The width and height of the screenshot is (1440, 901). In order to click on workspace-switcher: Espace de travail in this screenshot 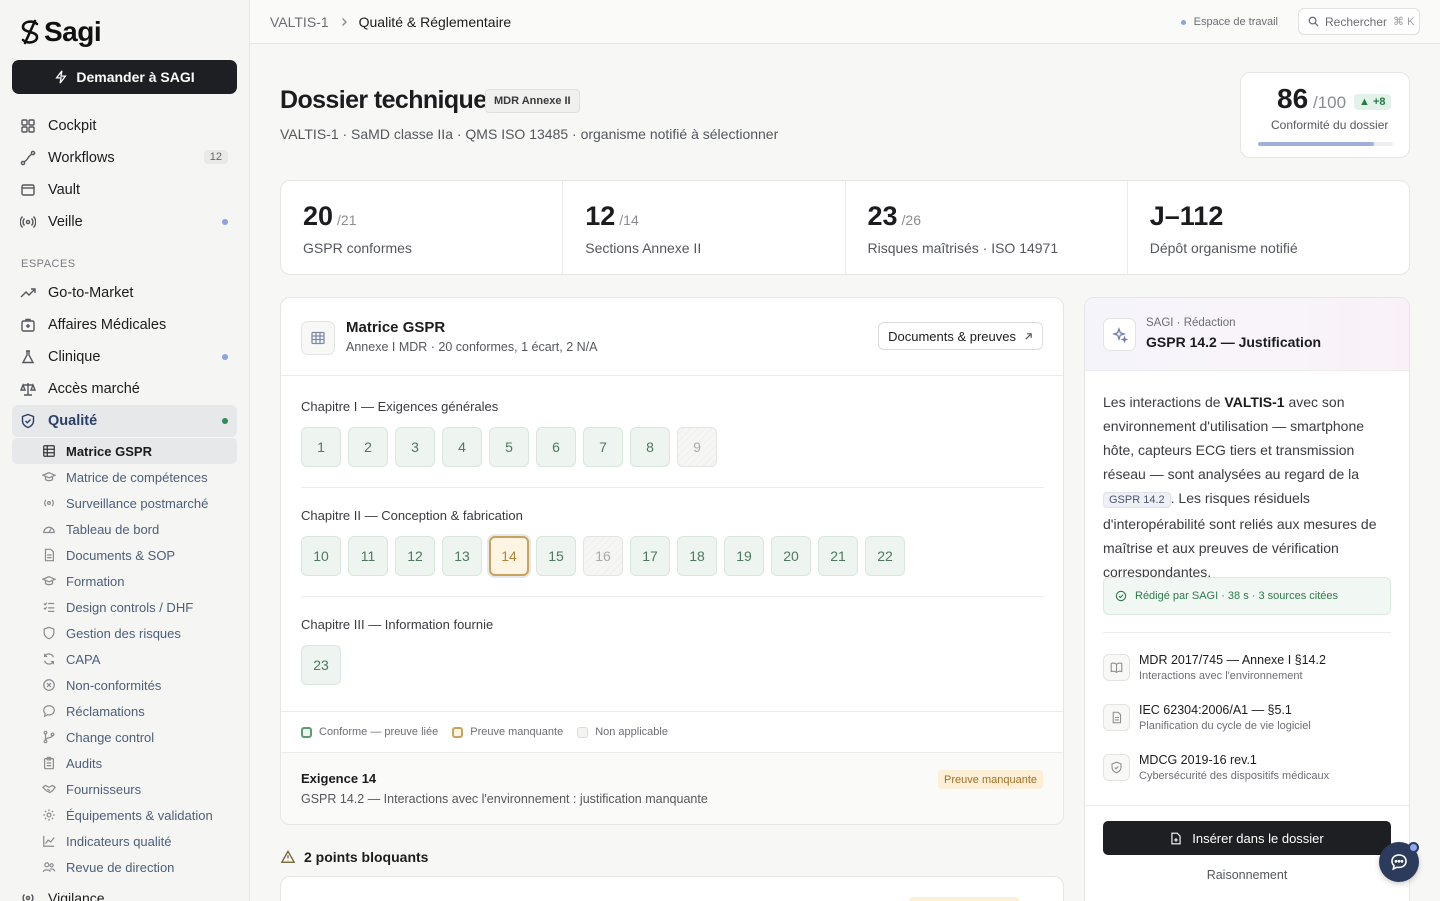, I will do `click(1229, 22)`.